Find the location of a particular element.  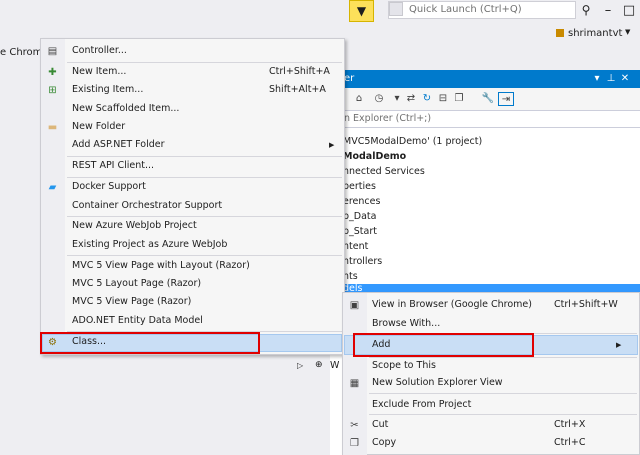

collapse-icon: ⊟ is located at coordinates (443, 99).